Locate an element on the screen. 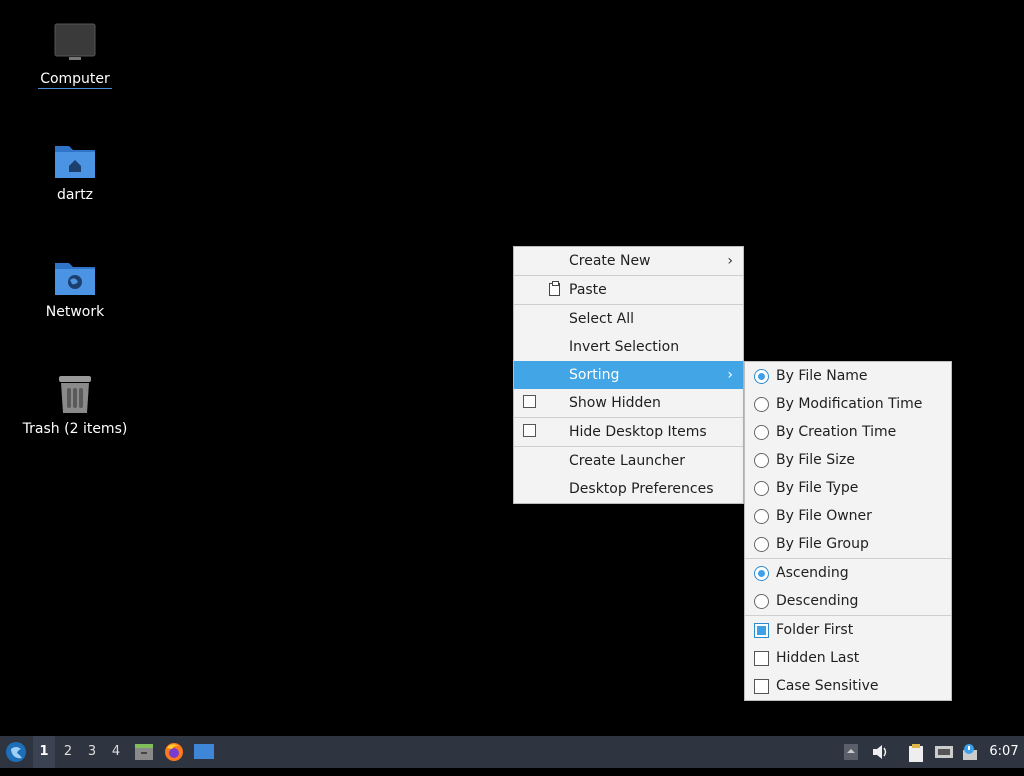  hide-desktop-items-checkbox is located at coordinates (529, 430).